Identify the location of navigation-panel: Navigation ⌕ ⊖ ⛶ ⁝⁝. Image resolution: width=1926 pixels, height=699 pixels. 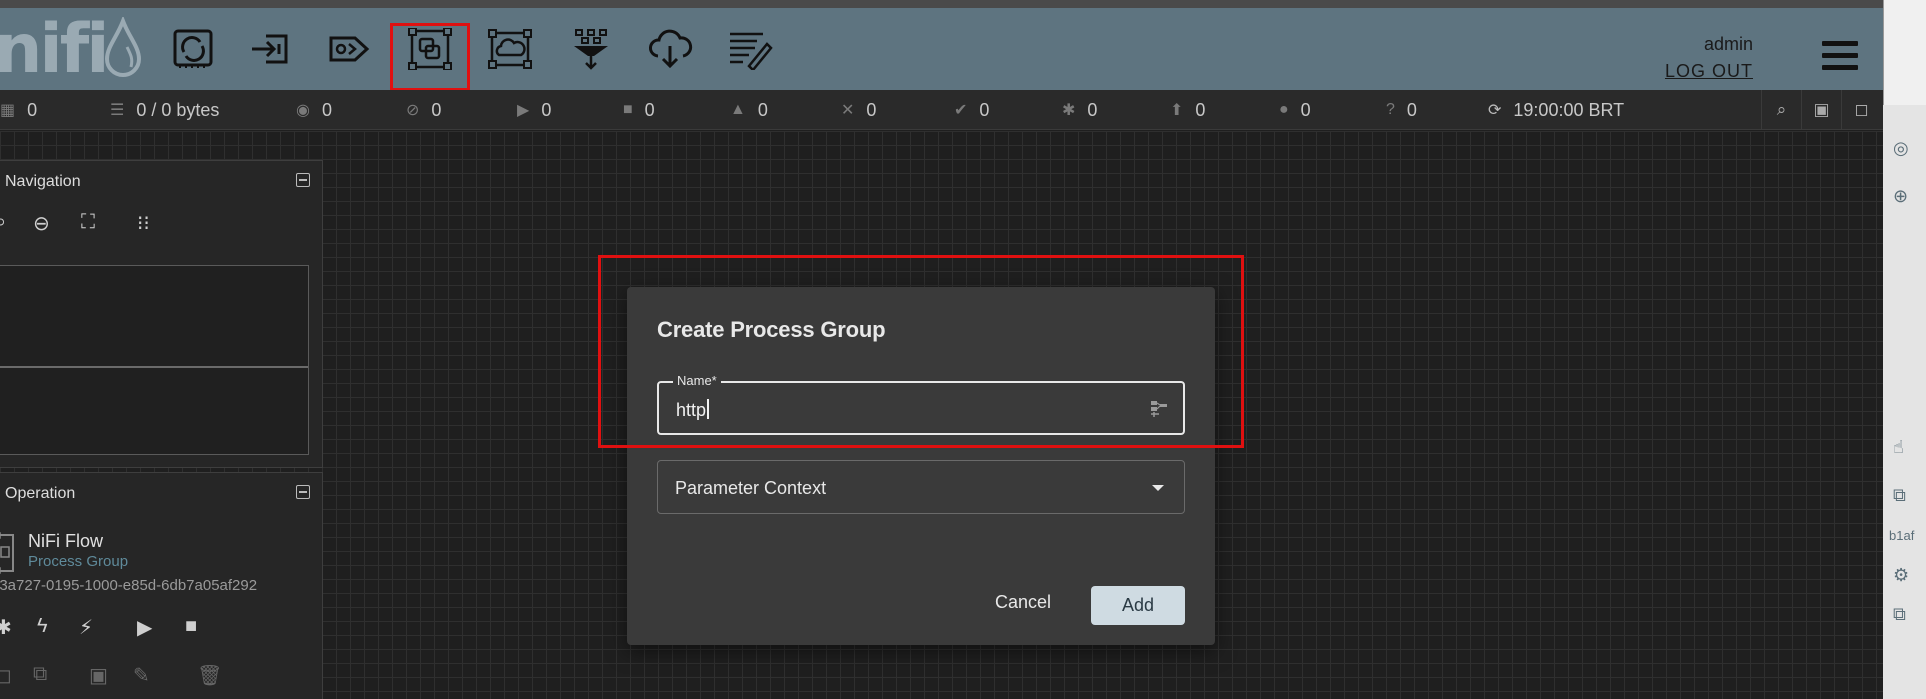
(161, 314).